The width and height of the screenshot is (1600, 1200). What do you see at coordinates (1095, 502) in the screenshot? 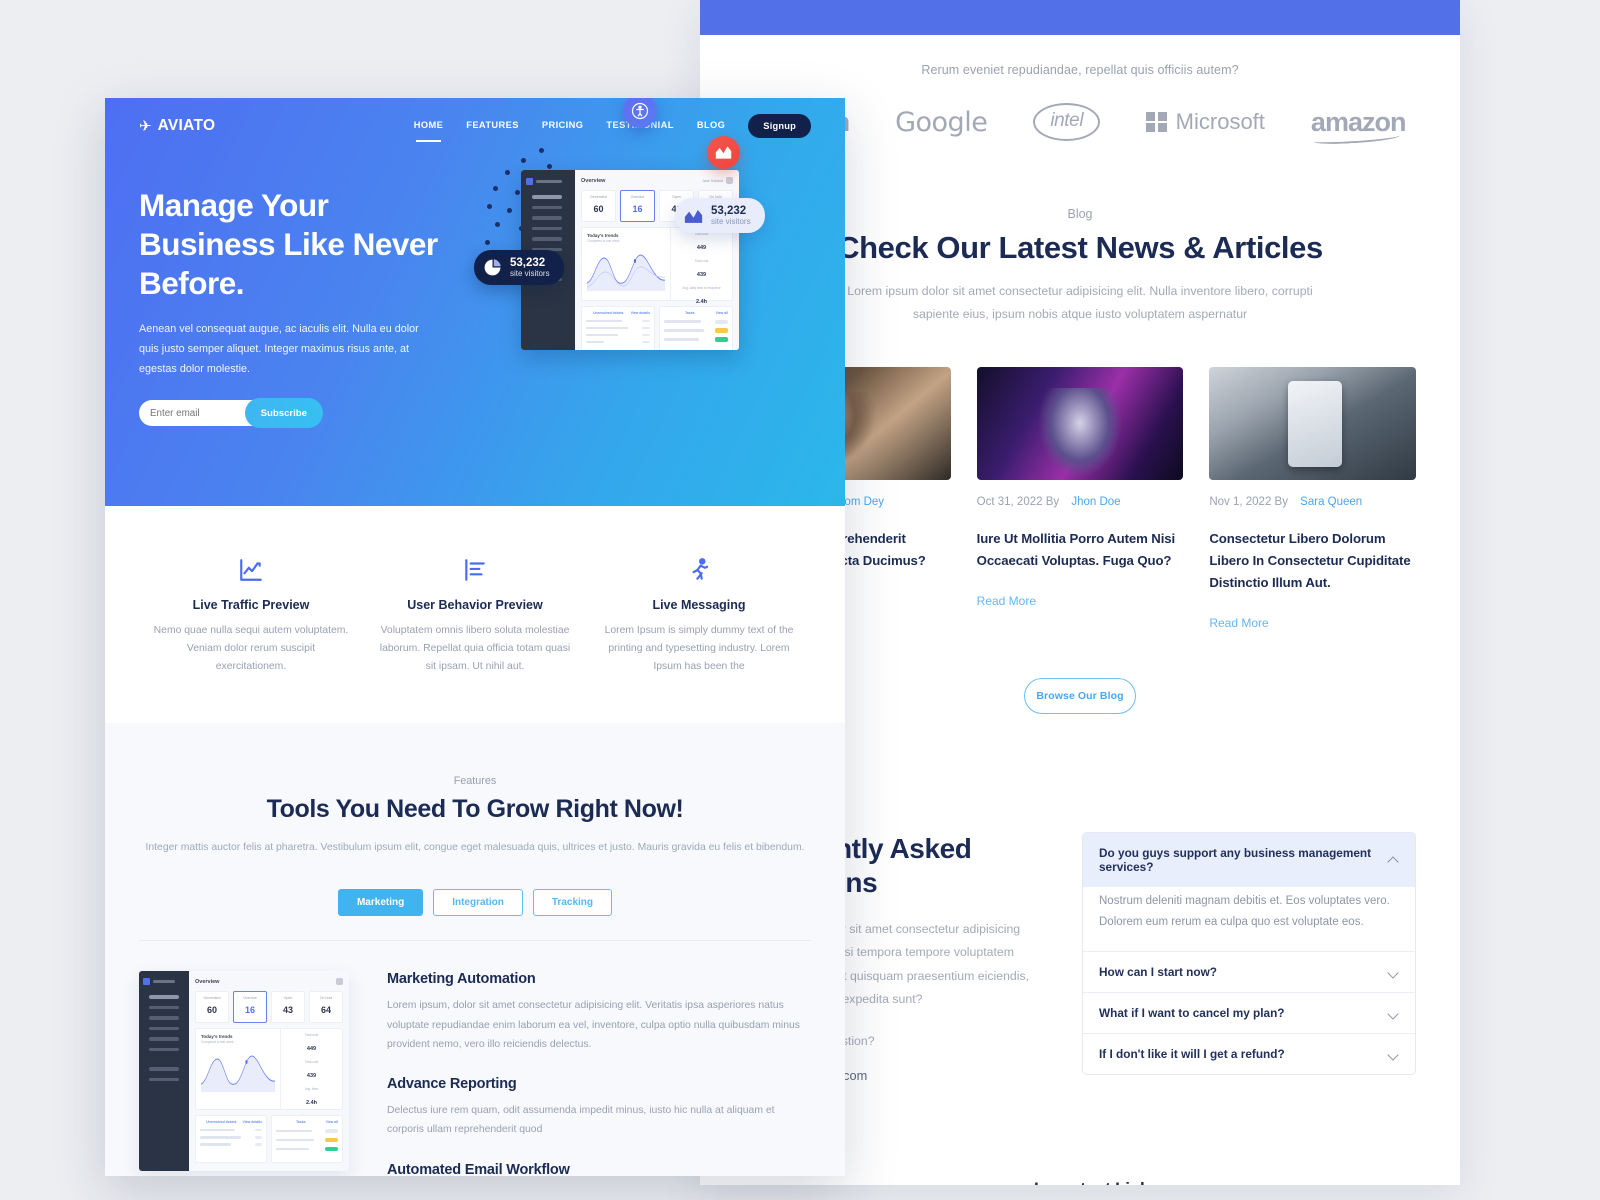
I see `blog-author: Jhon Doe` at bounding box center [1095, 502].